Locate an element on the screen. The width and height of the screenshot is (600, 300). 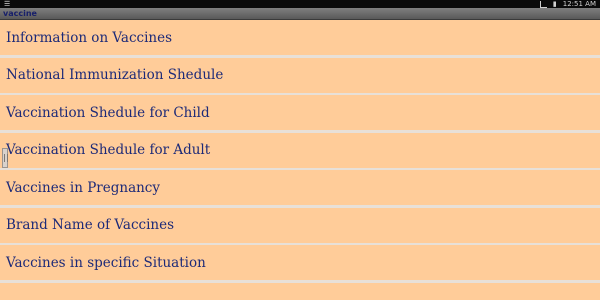
menu-item-label: Vaccines in Pregnancy is located at coordinates (83, 187).